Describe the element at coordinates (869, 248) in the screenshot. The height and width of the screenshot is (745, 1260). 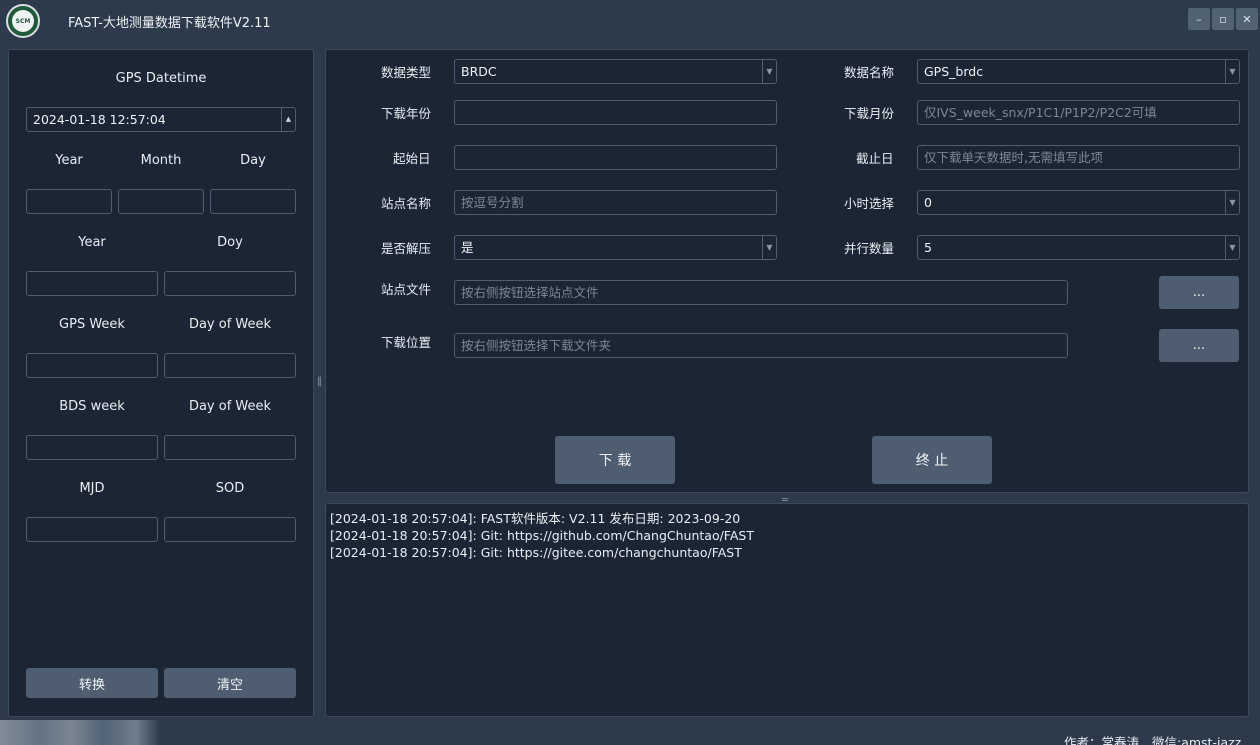
I see `parallel-label: 并行数量` at that location.